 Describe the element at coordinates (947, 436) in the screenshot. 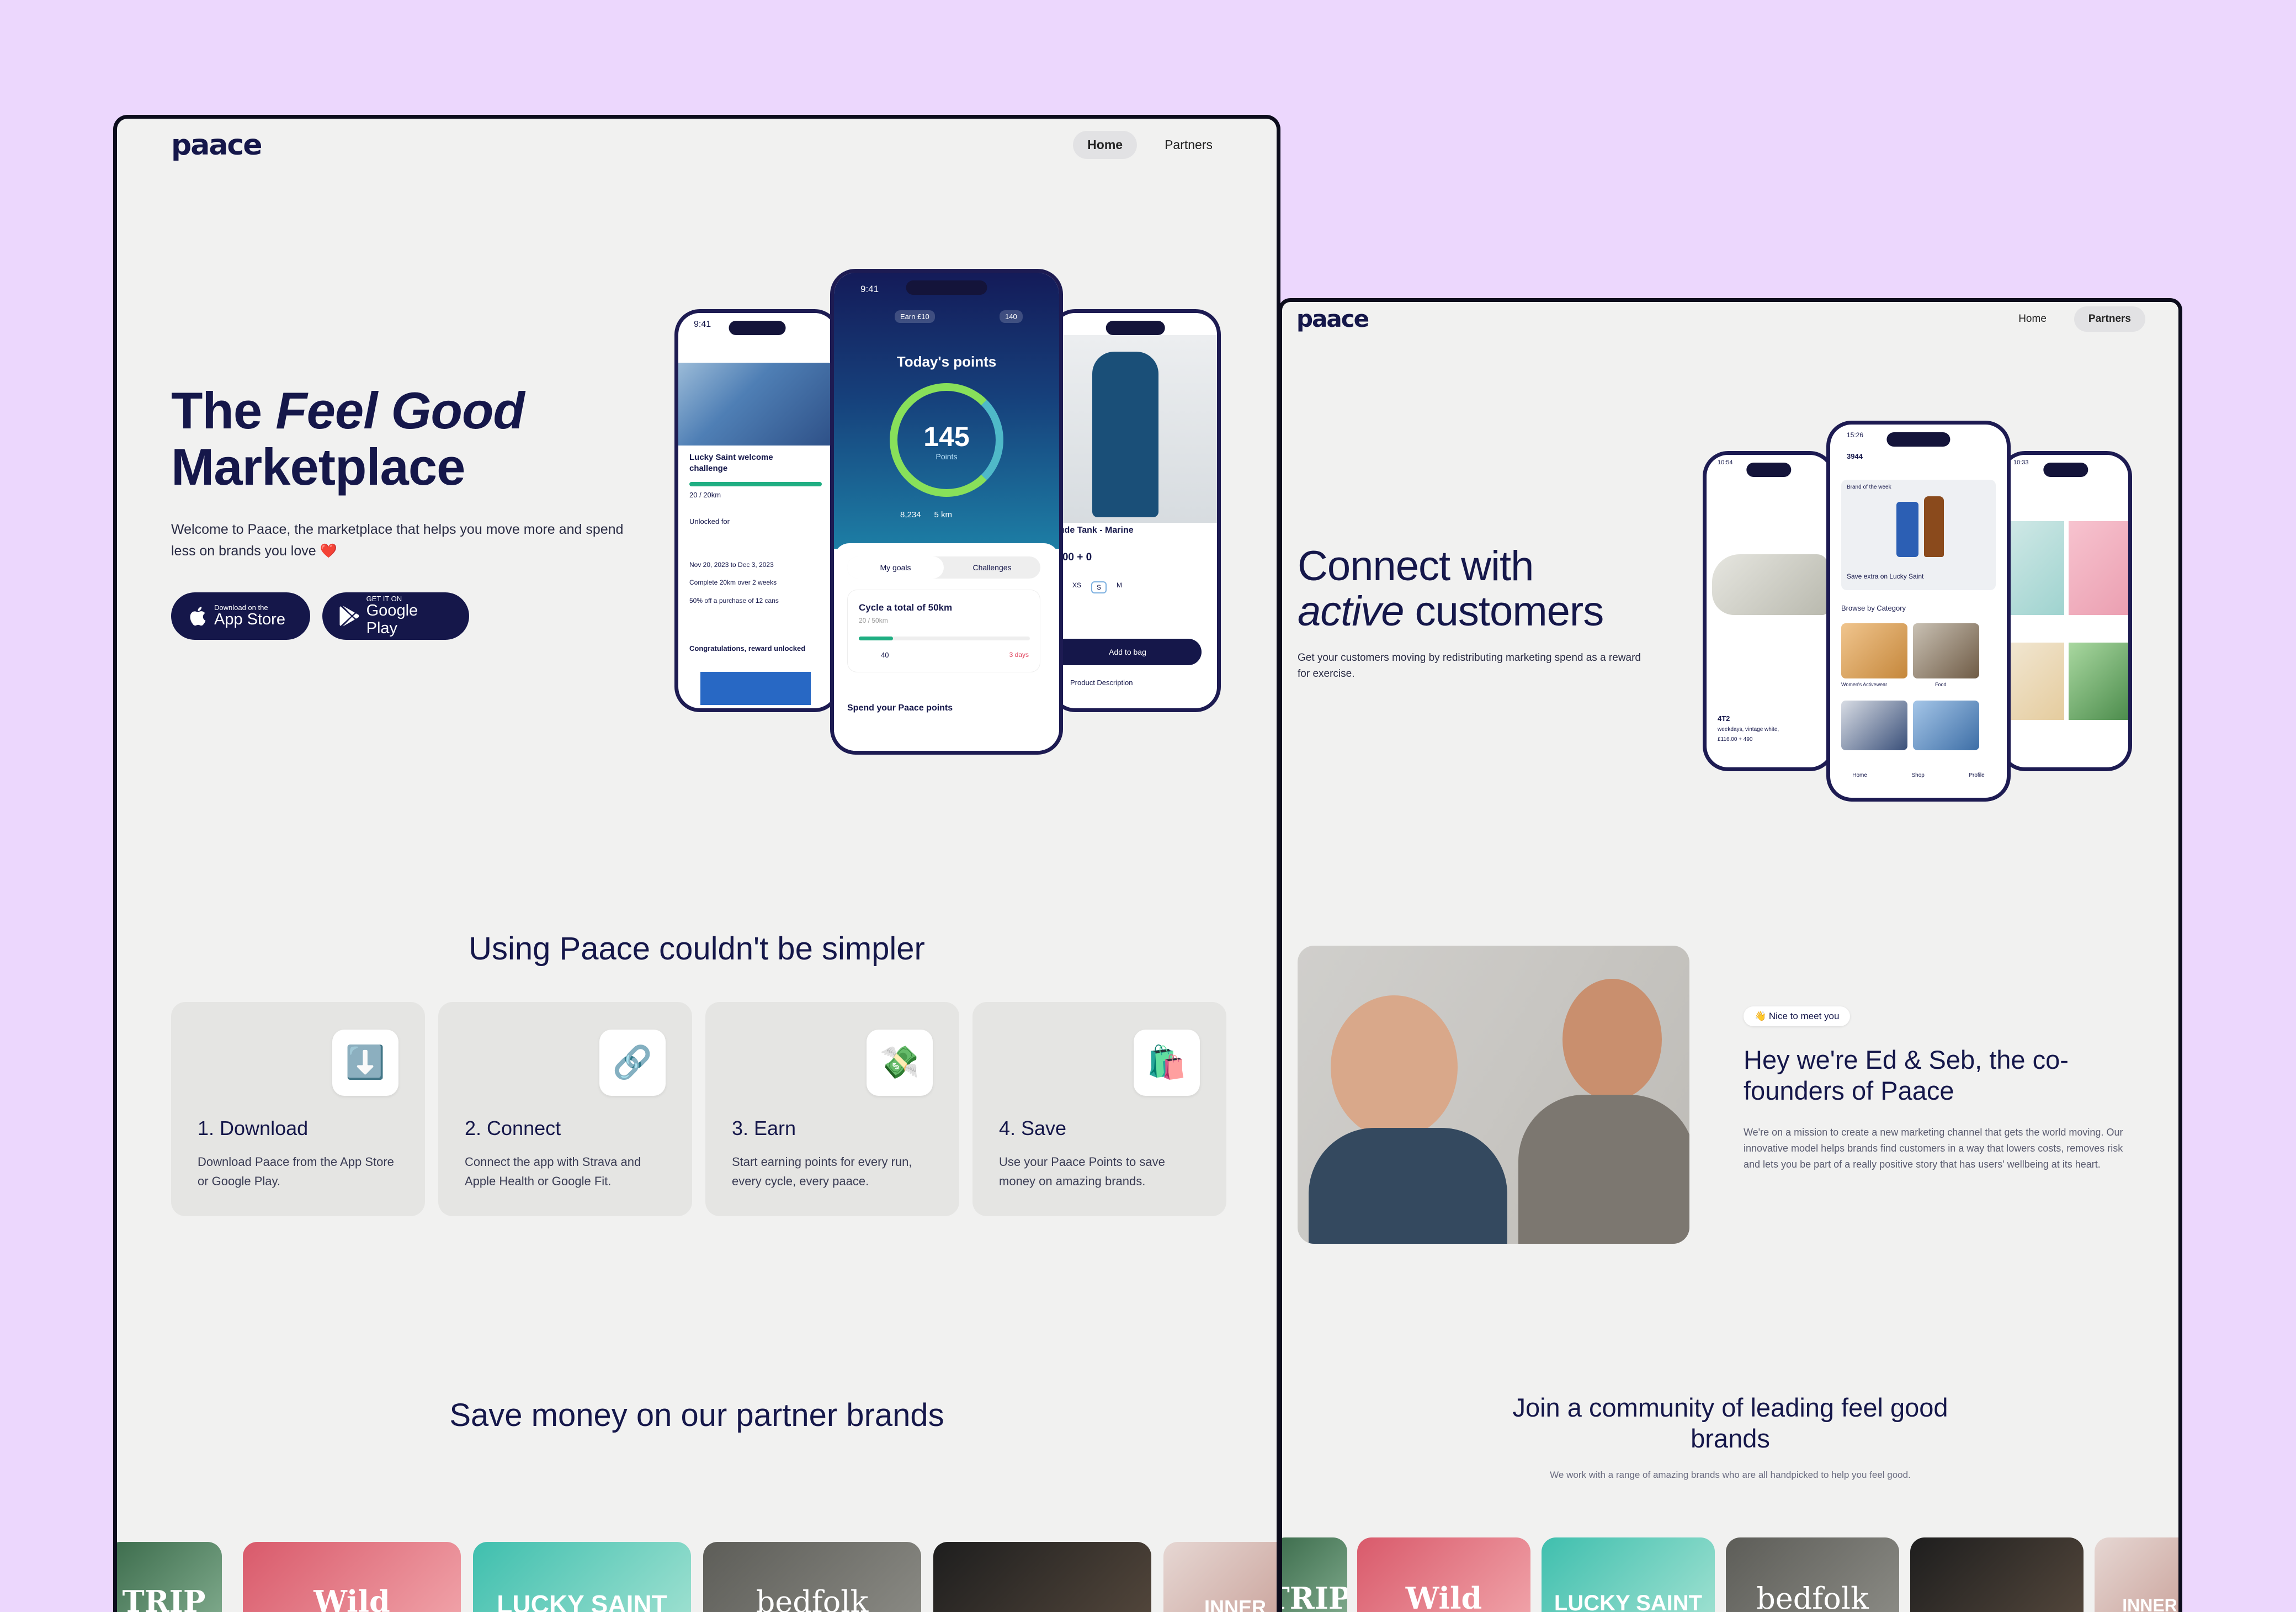

I see `points-value: 145` at that location.